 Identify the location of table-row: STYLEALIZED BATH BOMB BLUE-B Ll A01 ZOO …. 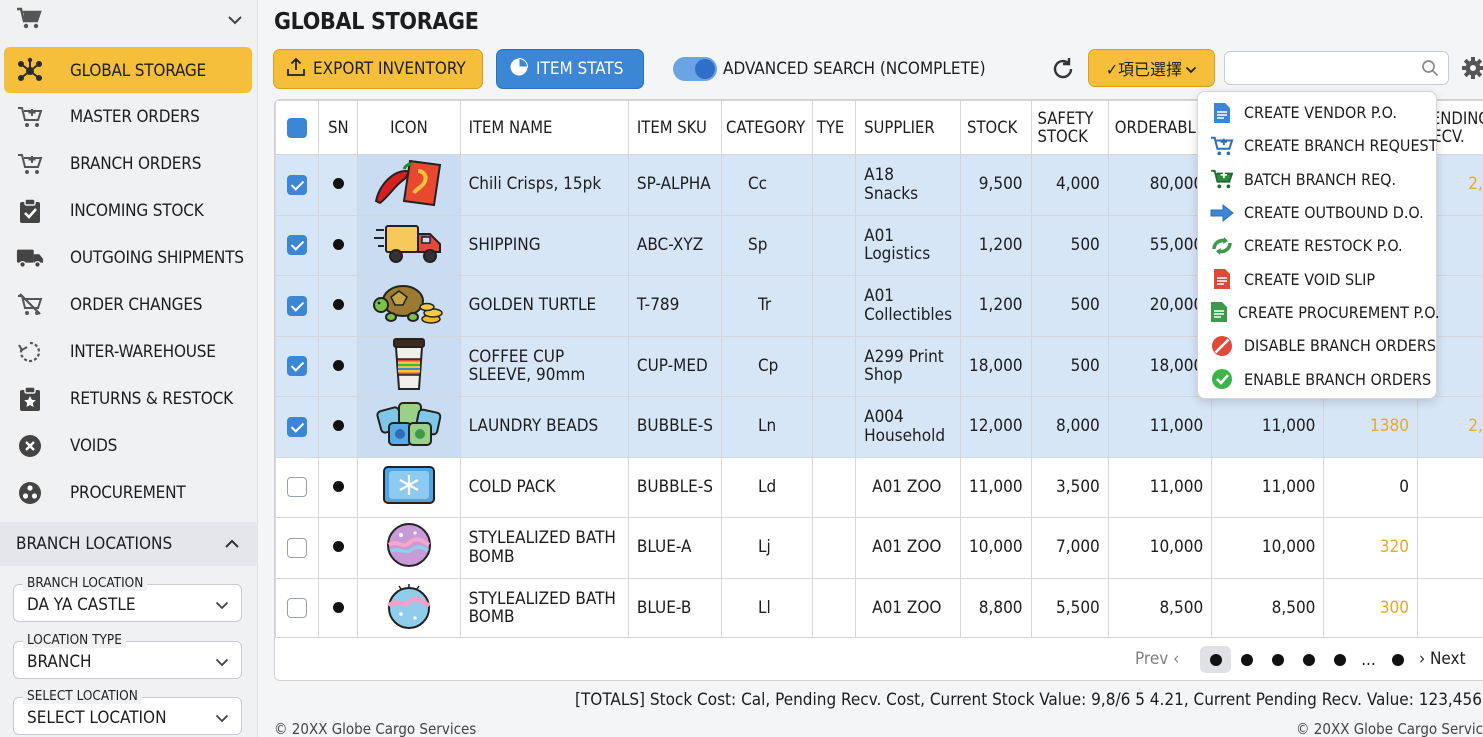
(879, 608).